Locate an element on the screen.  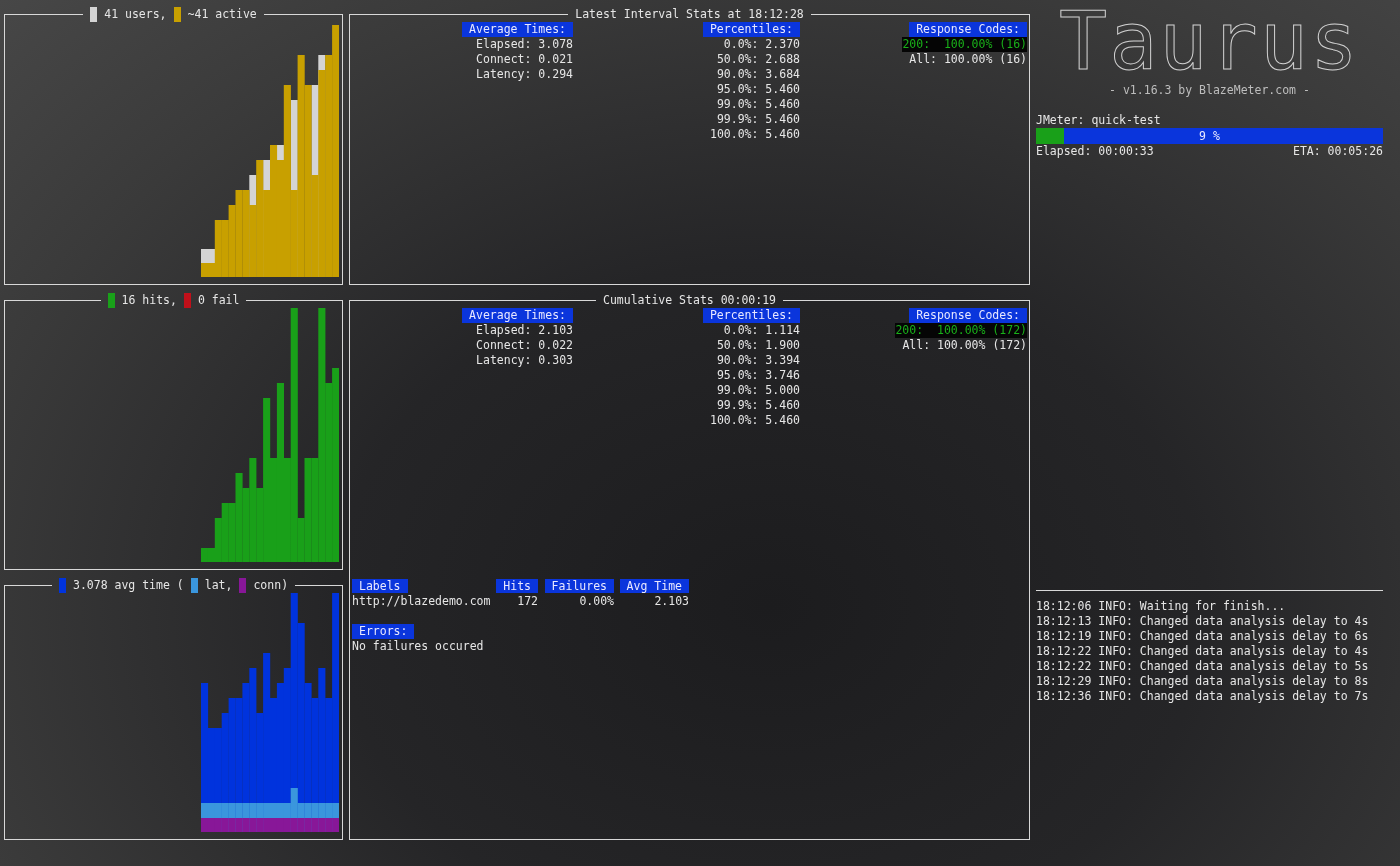
log-line: 18:12:22 INFO: Changed data analysis delay to 5s is located at coordinates (1203, 666).